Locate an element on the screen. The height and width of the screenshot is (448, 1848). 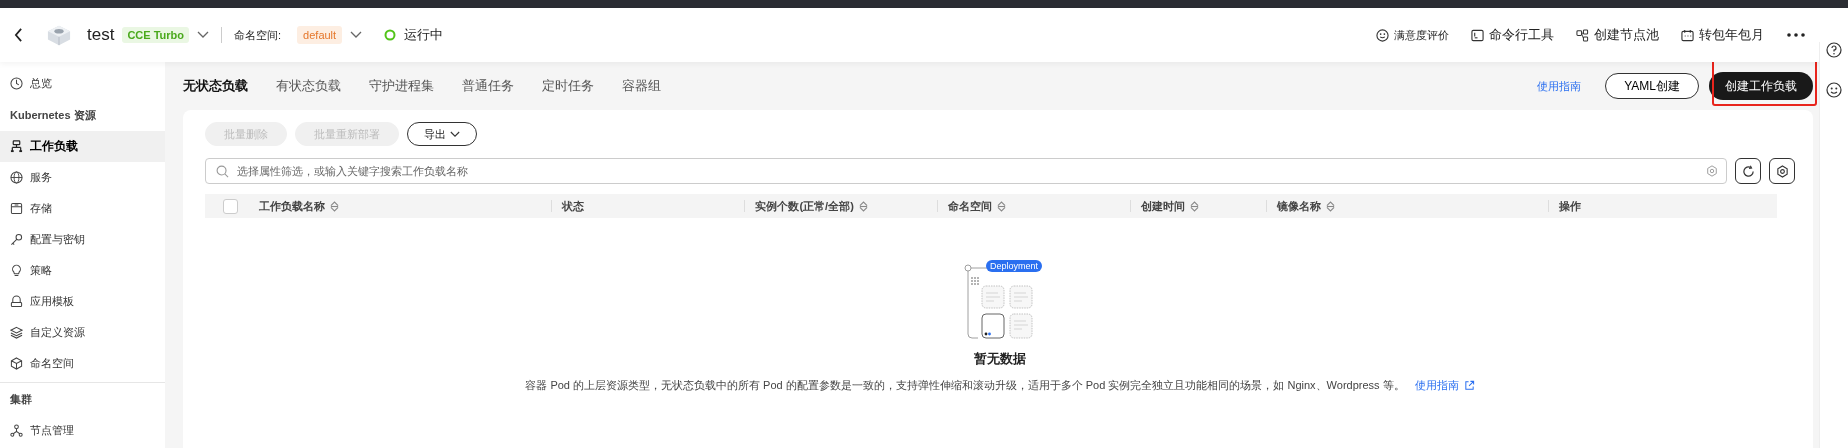
sidebar-heading: 集群 is located at coordinates (21, 399).